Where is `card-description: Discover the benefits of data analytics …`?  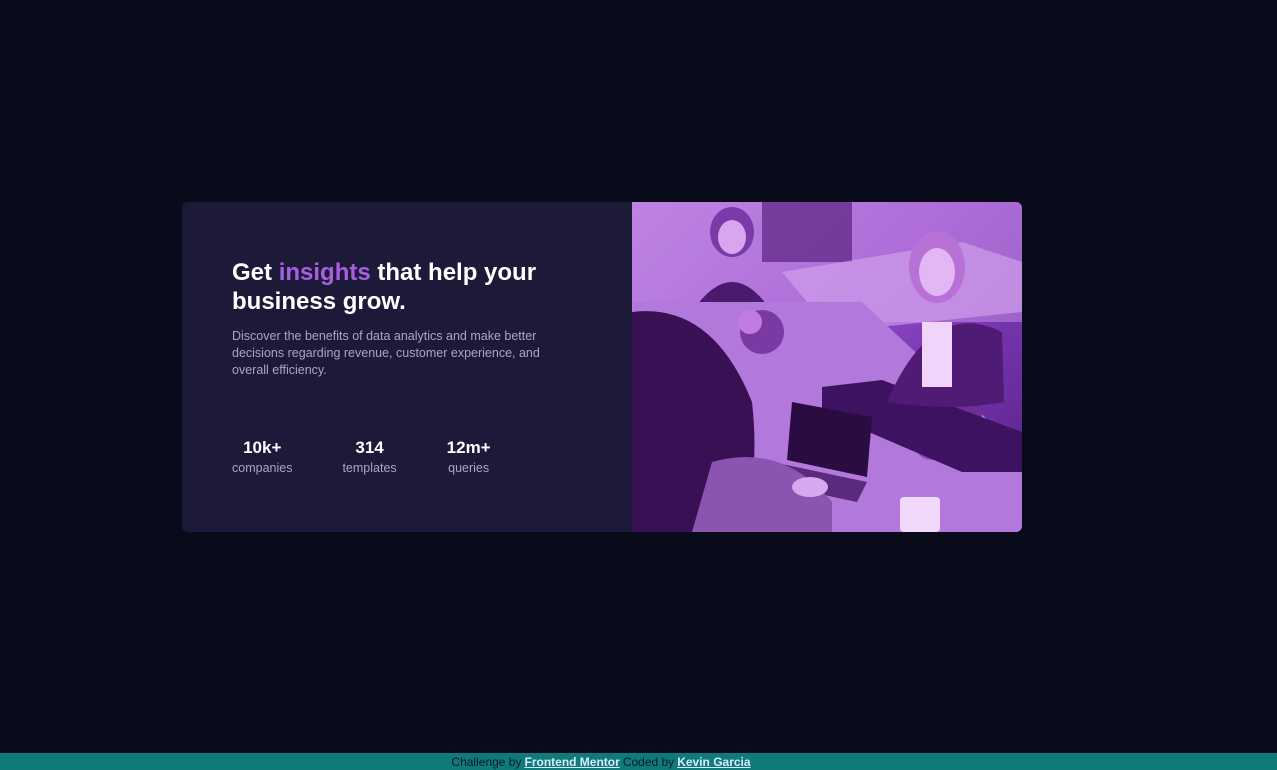
card-description: Discover the benefits of data analytics … is located at coordinates (386, 353).